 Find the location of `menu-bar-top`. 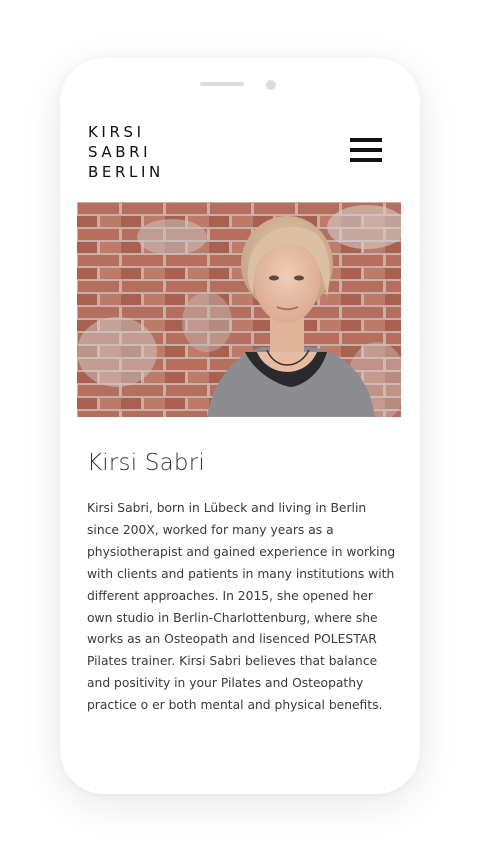

menu-bar-top is located at coordinates (366, 140).